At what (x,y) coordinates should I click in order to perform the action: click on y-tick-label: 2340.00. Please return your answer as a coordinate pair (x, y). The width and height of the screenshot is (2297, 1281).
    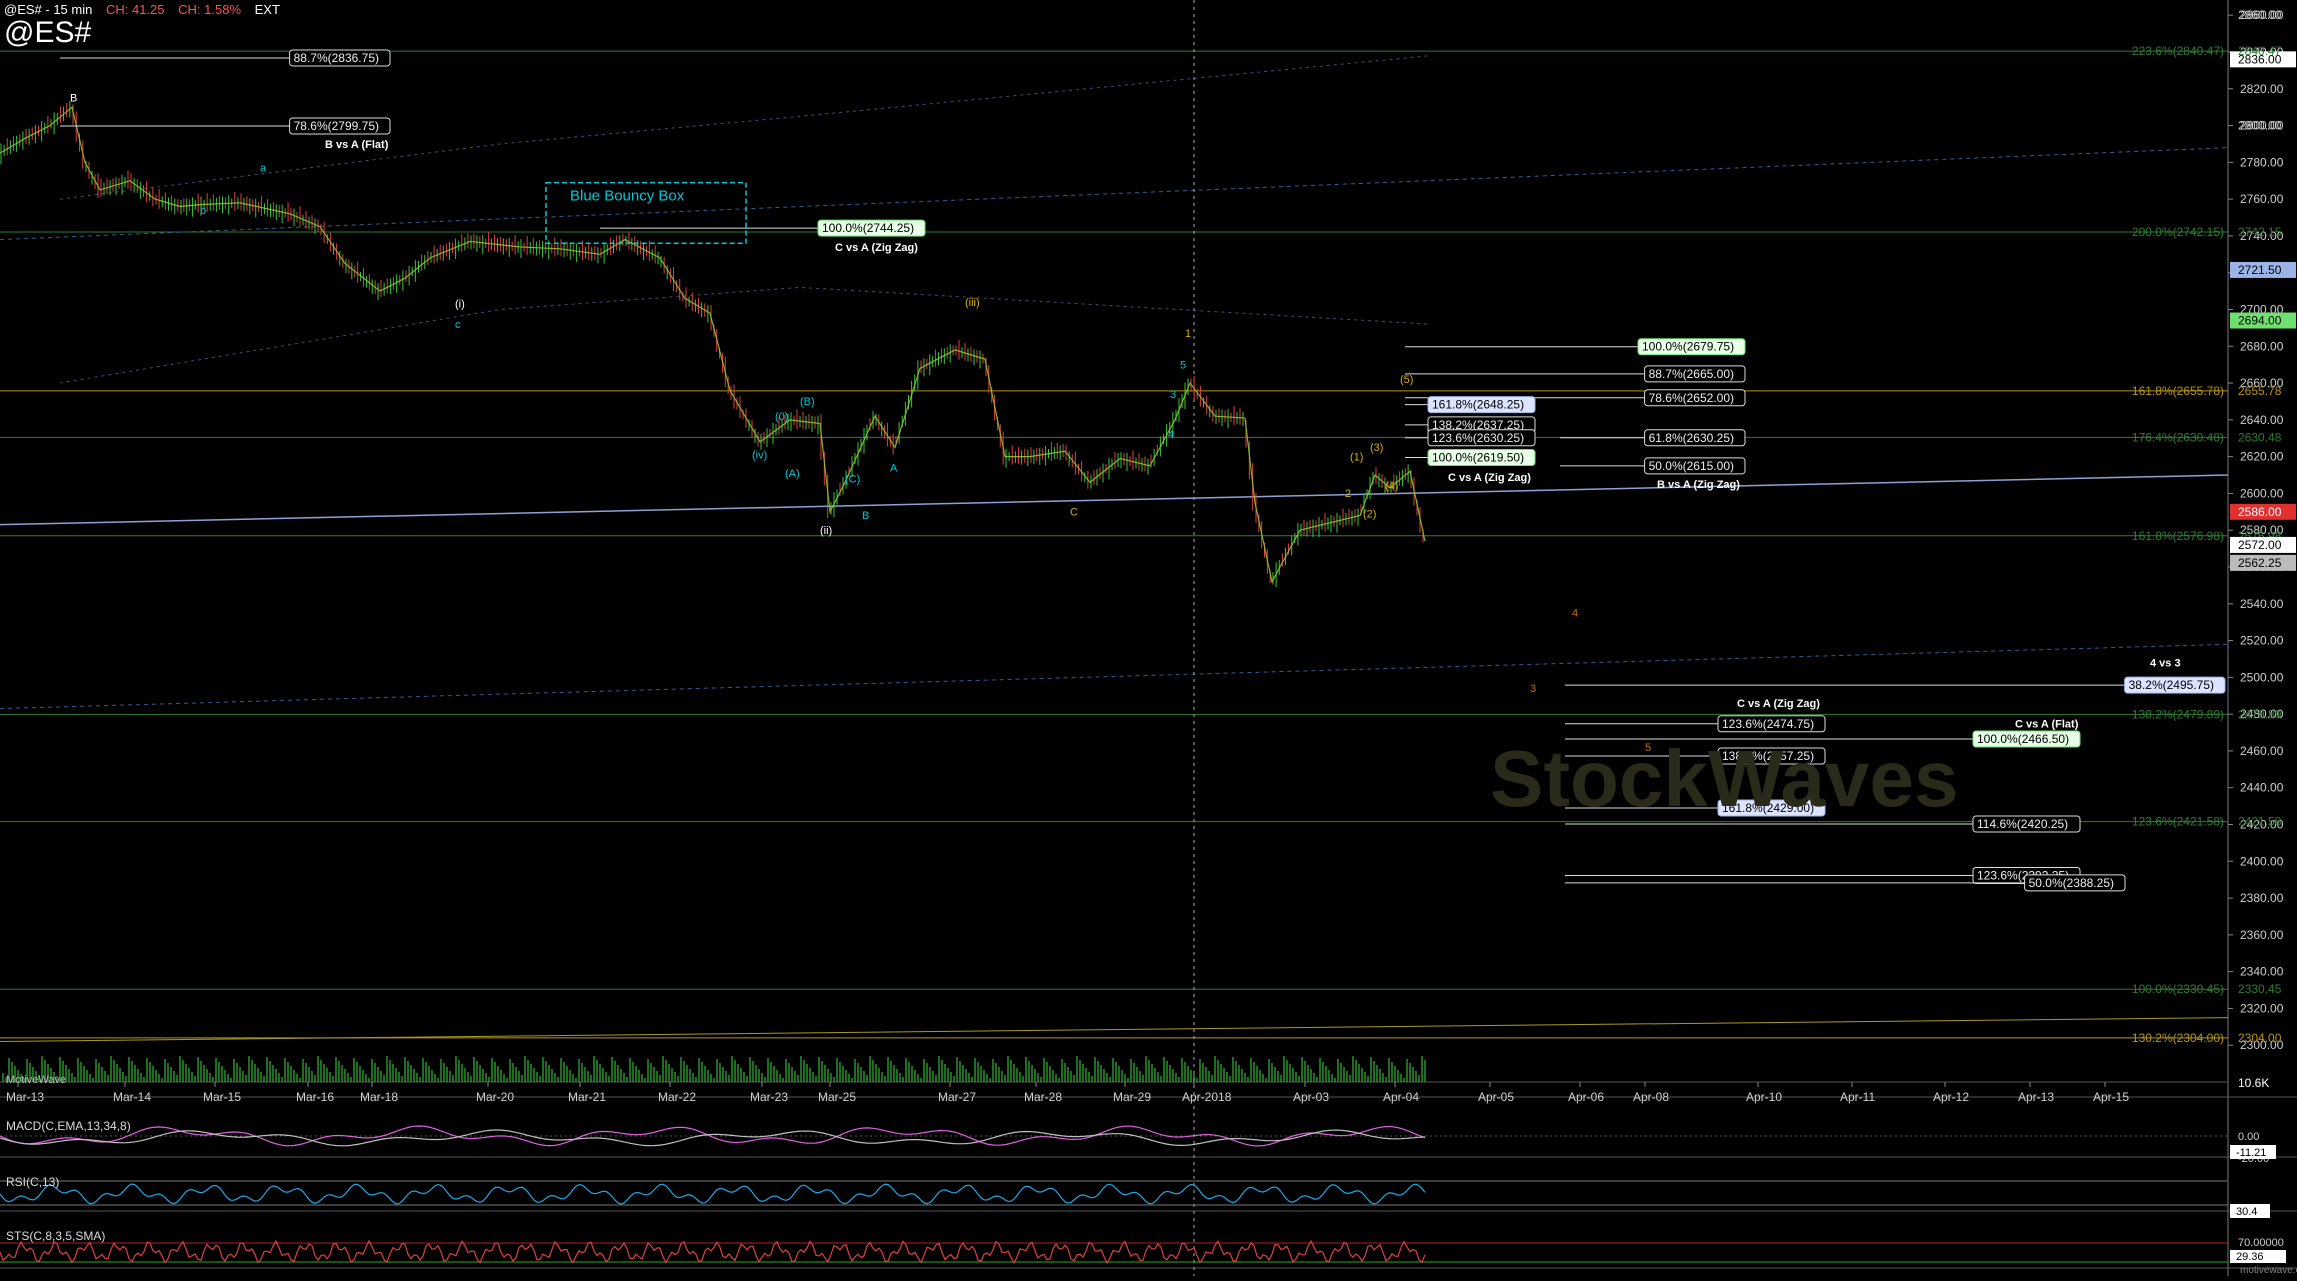
    Looking at the image, I should click on (2262, 972).